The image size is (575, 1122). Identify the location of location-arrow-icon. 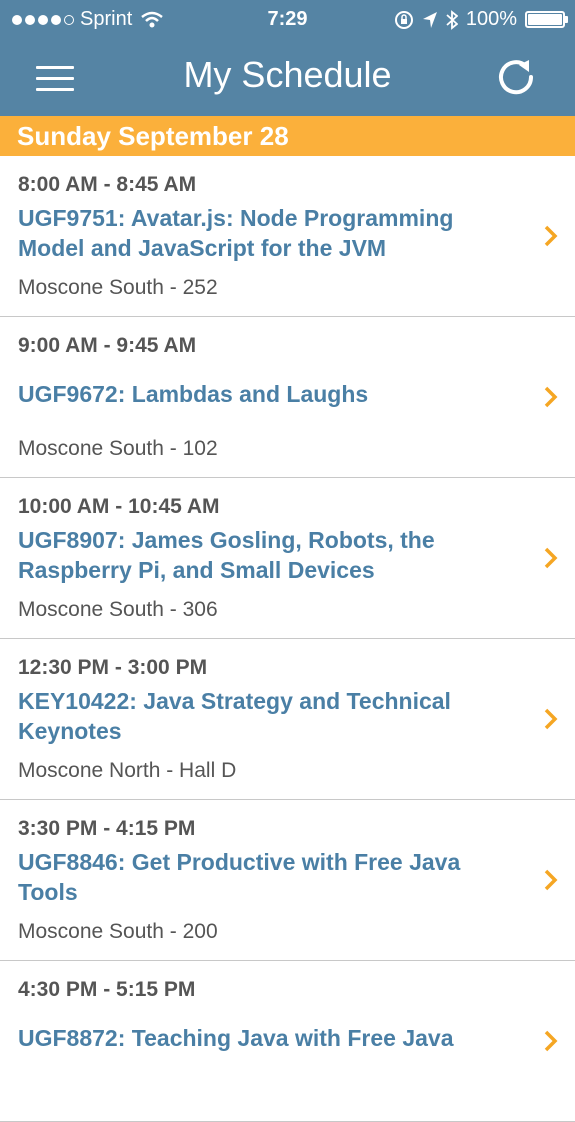
(429, 19).